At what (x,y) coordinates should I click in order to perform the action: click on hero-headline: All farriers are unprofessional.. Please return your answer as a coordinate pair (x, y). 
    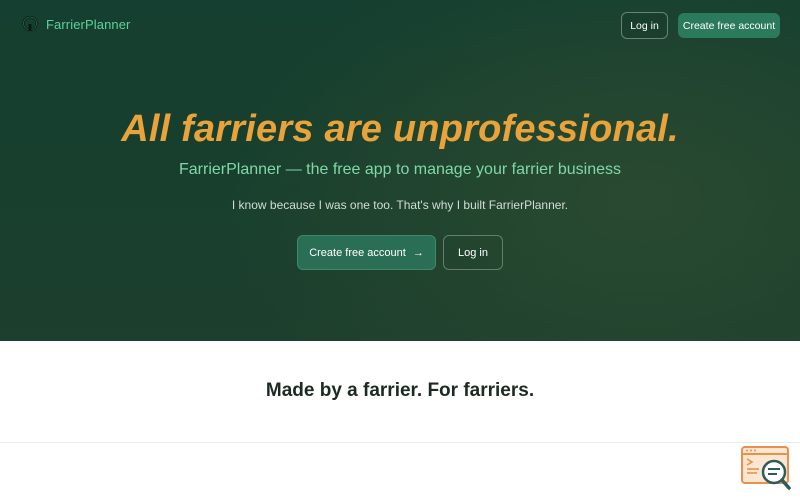
    Looking at the image, I should click on (400, 129).